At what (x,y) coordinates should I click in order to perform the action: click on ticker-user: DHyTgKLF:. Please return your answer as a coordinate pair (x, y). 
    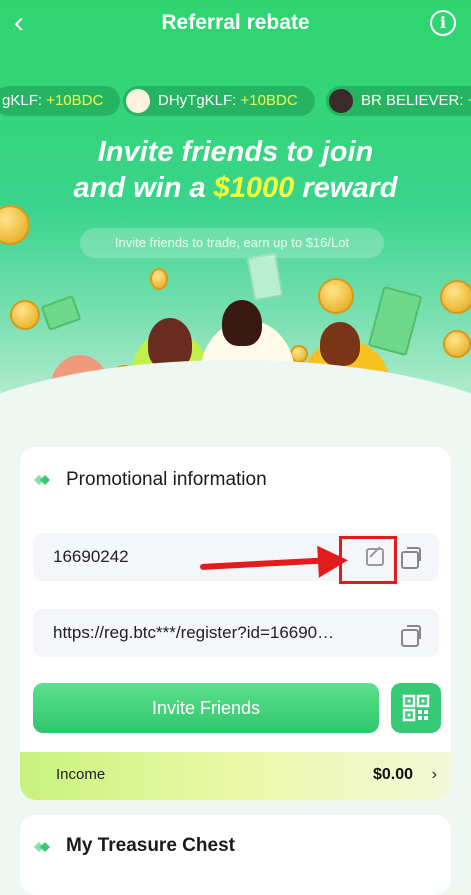
    Looking at the image, I should click on (197, 100).